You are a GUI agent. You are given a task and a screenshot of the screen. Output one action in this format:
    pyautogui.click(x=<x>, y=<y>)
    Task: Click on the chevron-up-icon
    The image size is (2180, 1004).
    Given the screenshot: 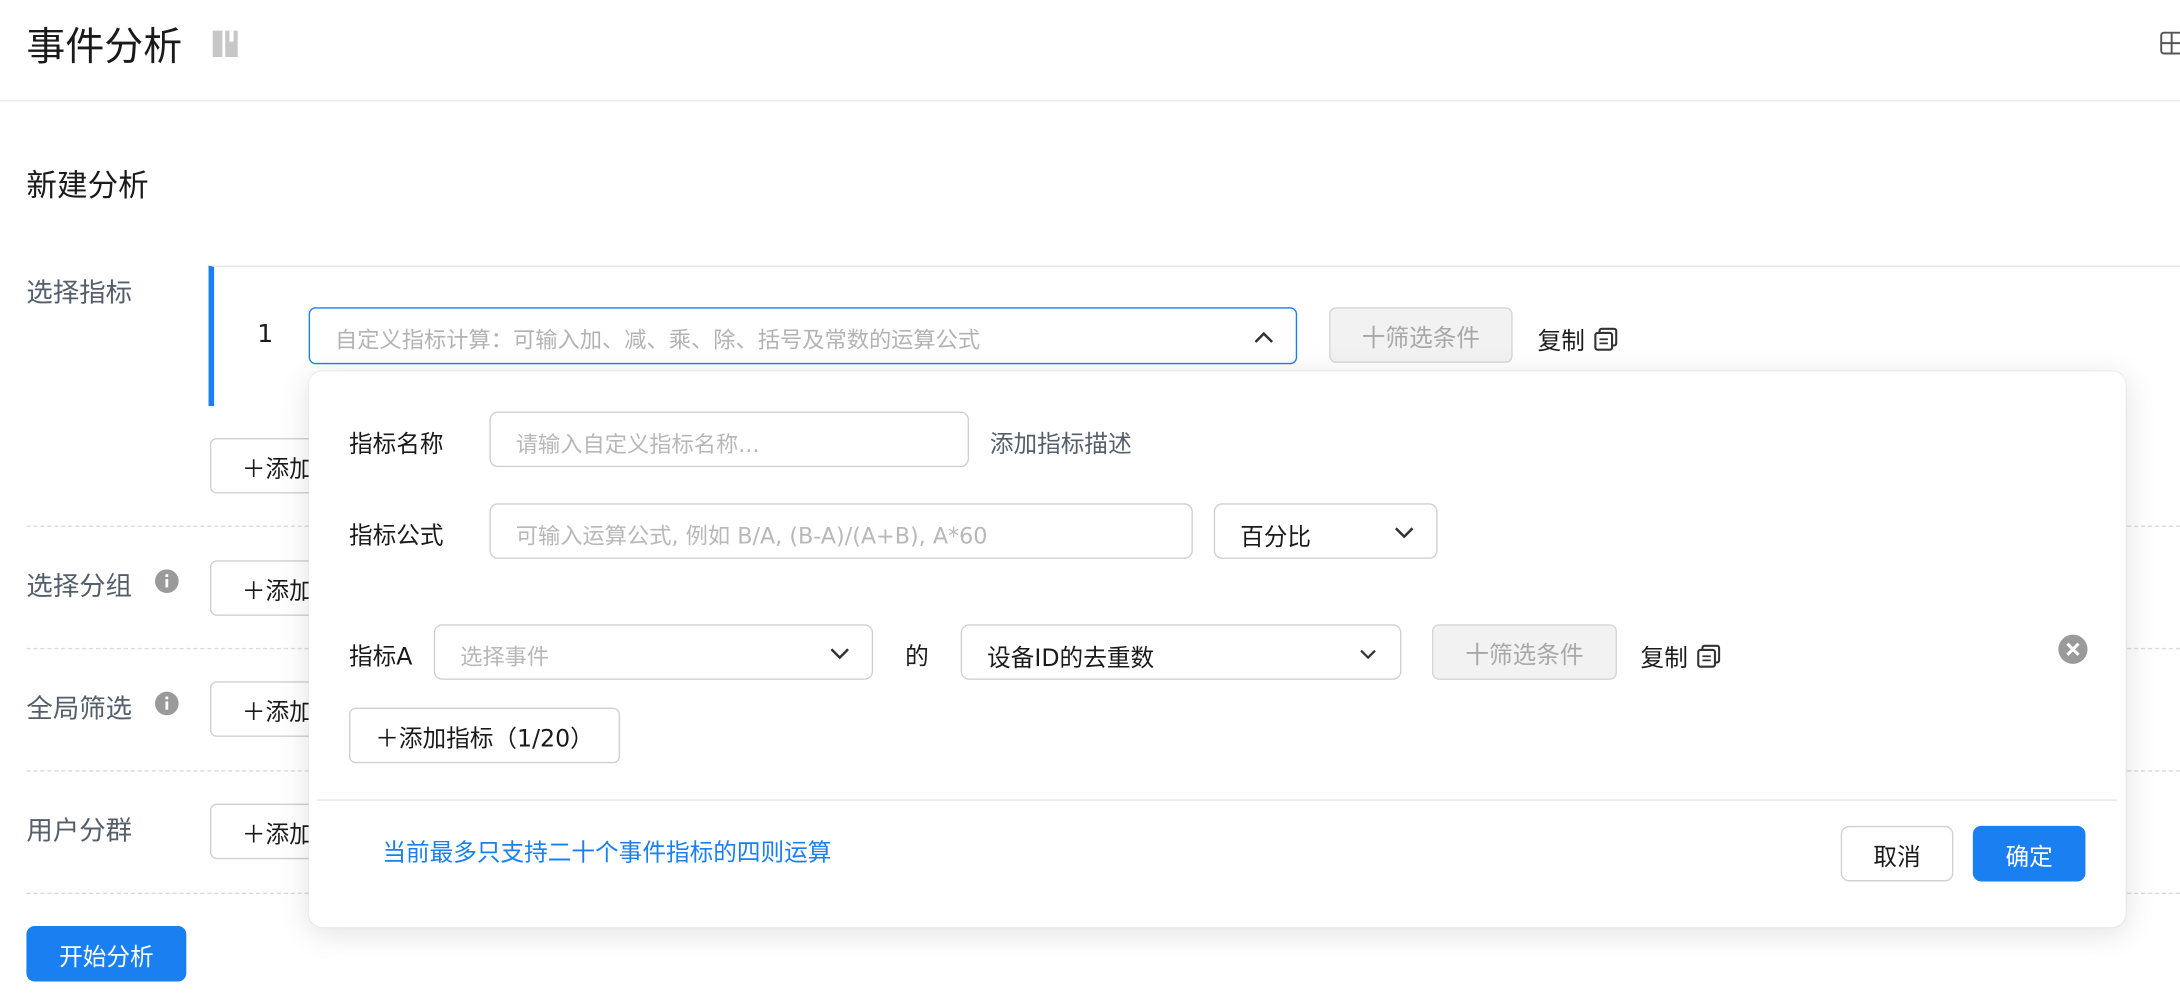 What is the action you would take?
    pyautogui.click(x=1263, y=337)
    